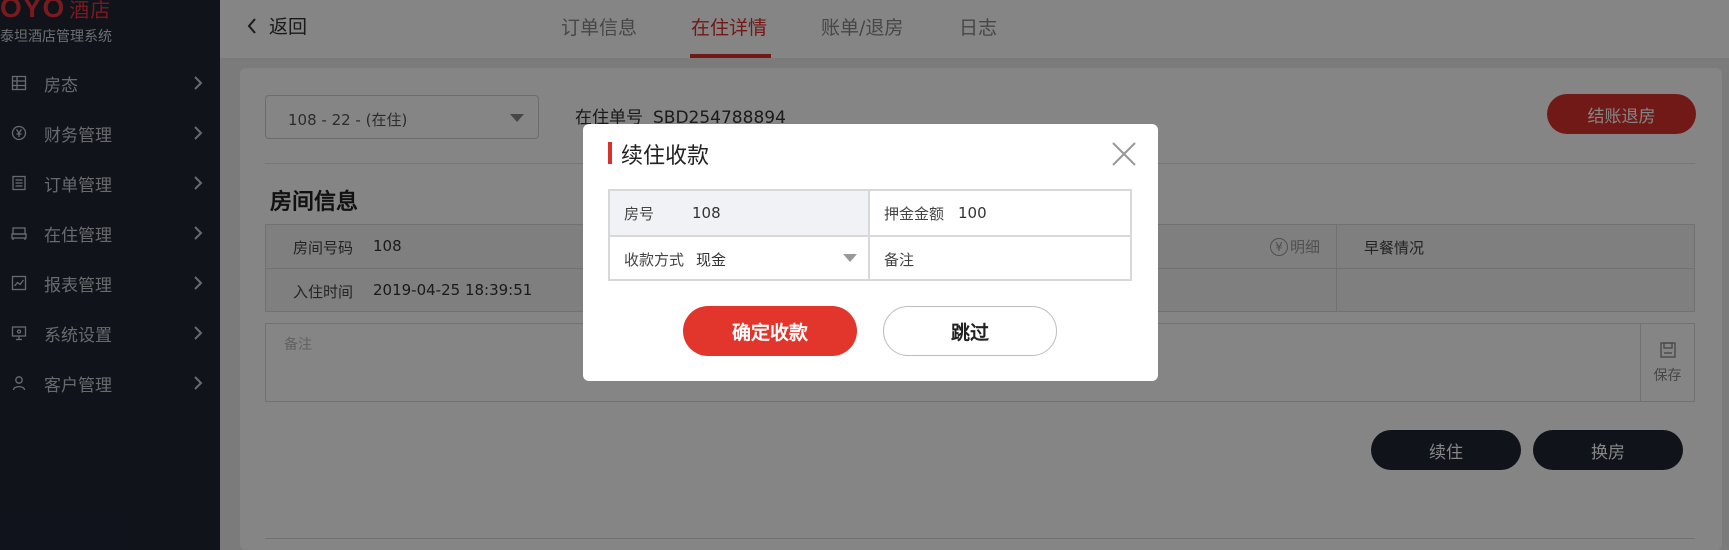  What do you see at coordinates (1000, 213) in the screenshot?
I see `deposit-field: 押金金额 100` at bounding box center [1000, 213].